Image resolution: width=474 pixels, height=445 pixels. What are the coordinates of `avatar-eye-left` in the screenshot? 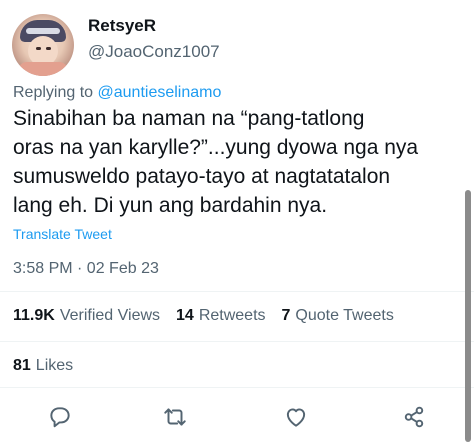 It's located at (38, 48).